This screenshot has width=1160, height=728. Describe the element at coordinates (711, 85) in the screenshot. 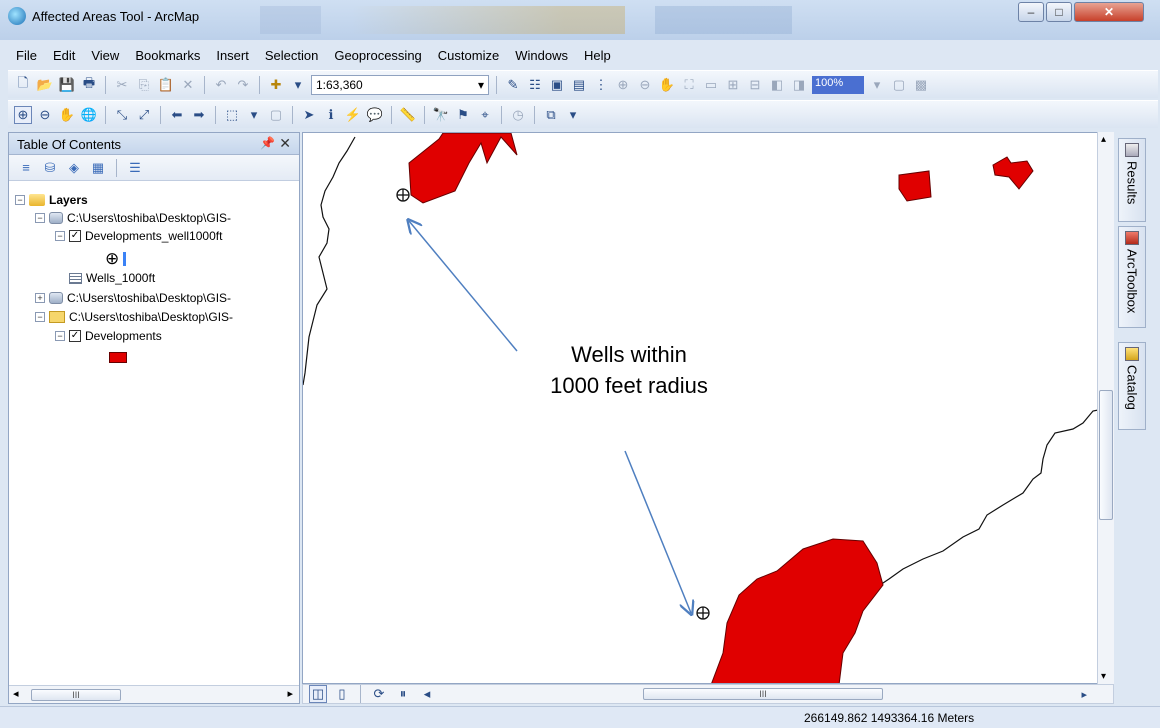

I see `zoom-100-icon: ▭` at that location.